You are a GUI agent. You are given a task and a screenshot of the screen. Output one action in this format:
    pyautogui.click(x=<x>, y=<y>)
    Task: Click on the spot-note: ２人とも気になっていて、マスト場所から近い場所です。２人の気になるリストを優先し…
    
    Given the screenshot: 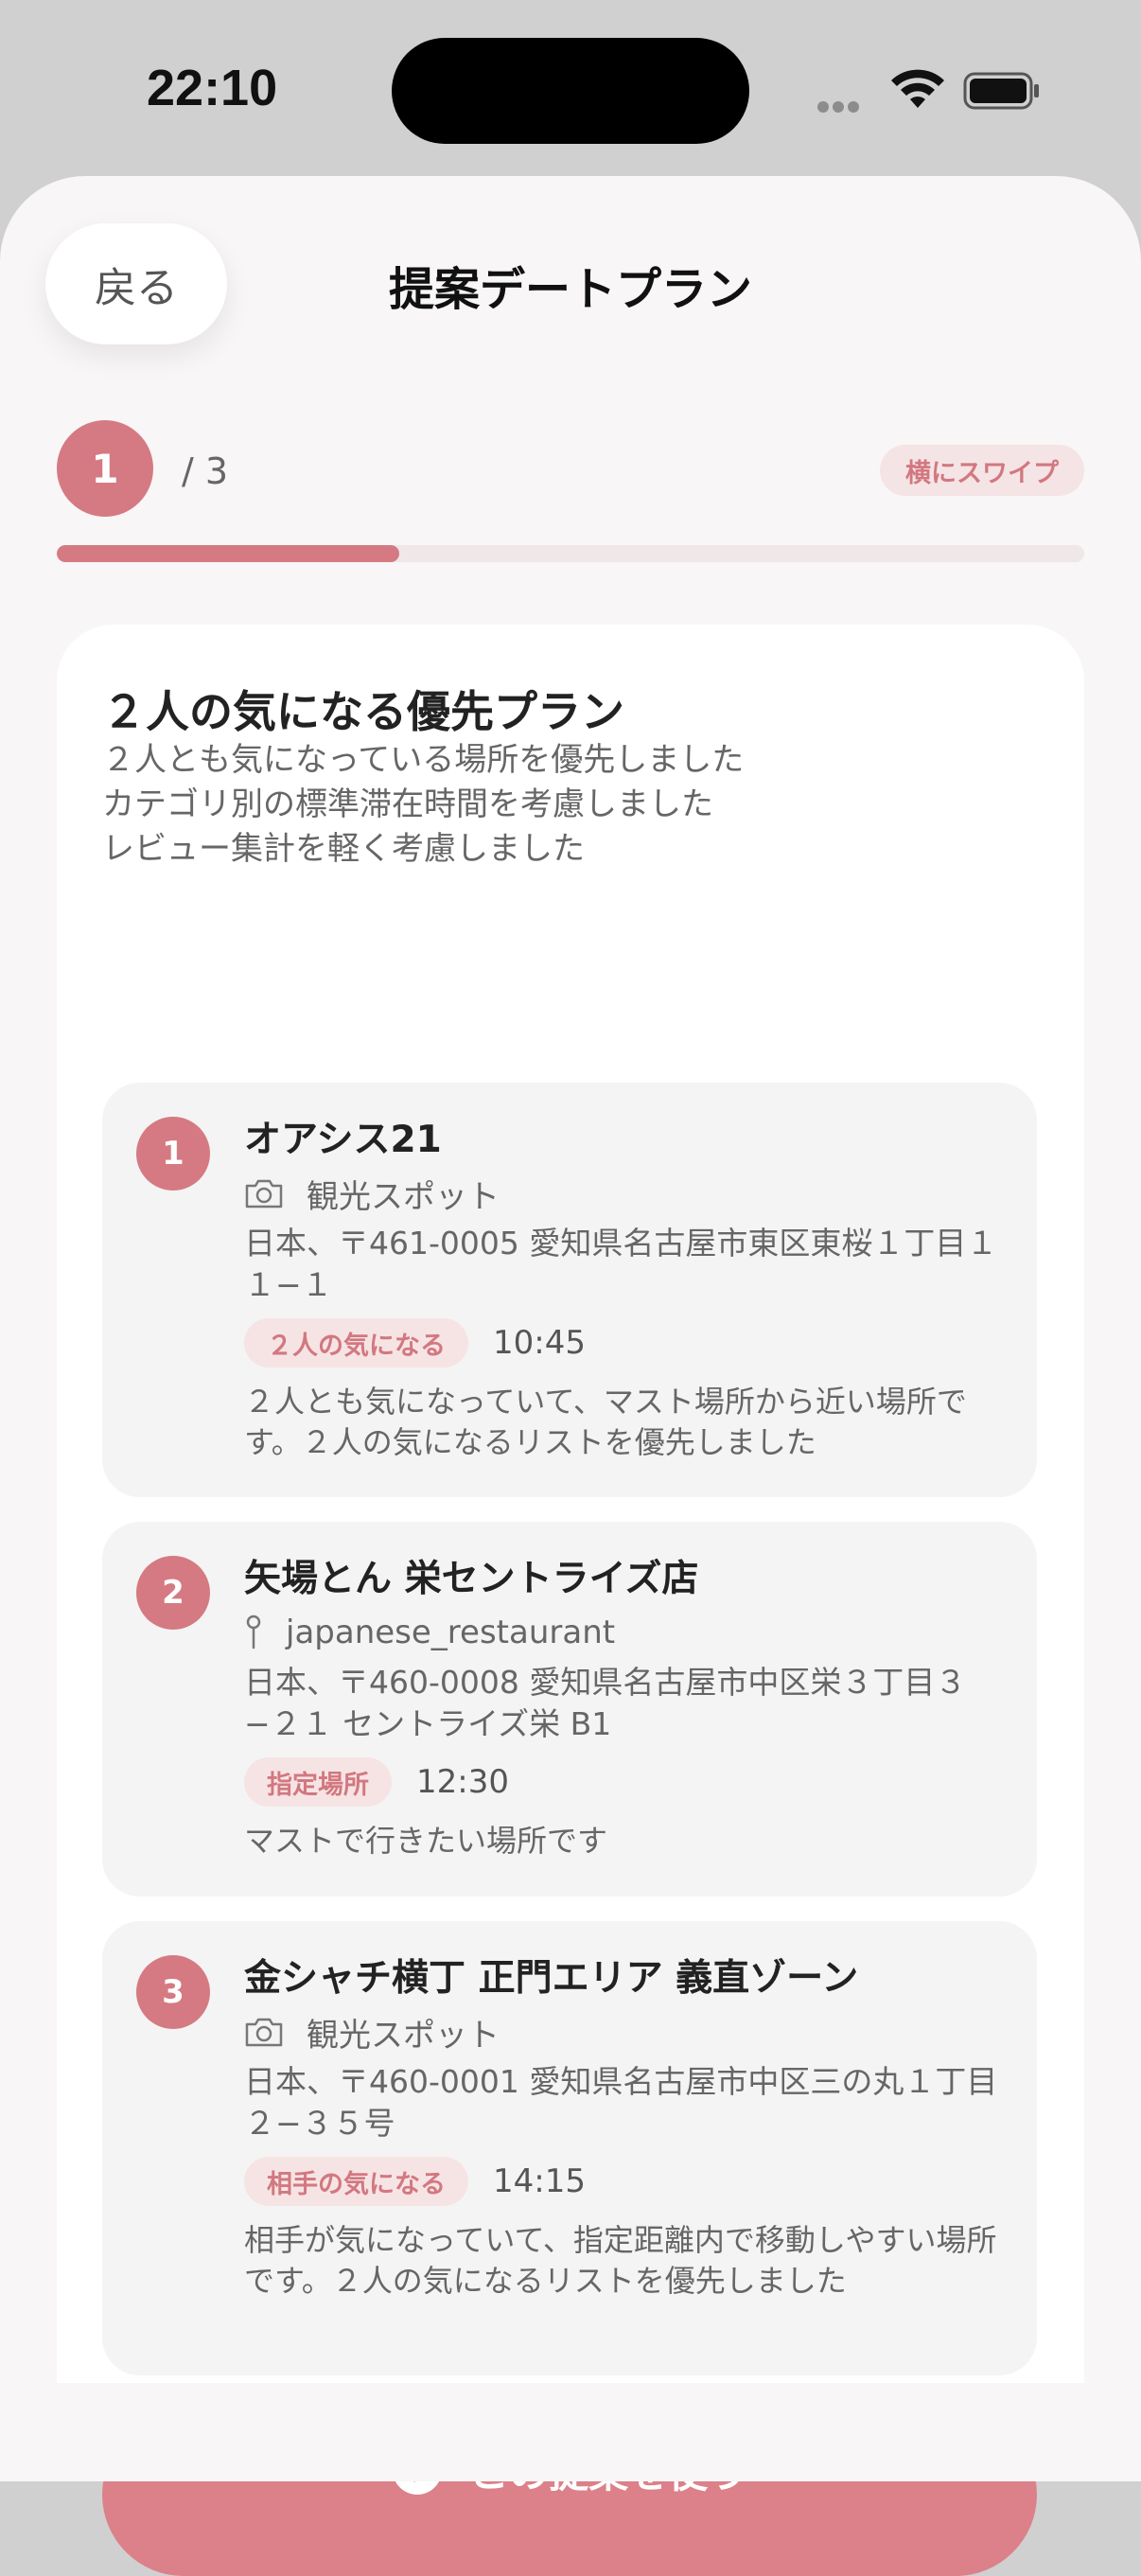 What is the action you would take?
    pyautogui.click(x=605, y=1422)
    